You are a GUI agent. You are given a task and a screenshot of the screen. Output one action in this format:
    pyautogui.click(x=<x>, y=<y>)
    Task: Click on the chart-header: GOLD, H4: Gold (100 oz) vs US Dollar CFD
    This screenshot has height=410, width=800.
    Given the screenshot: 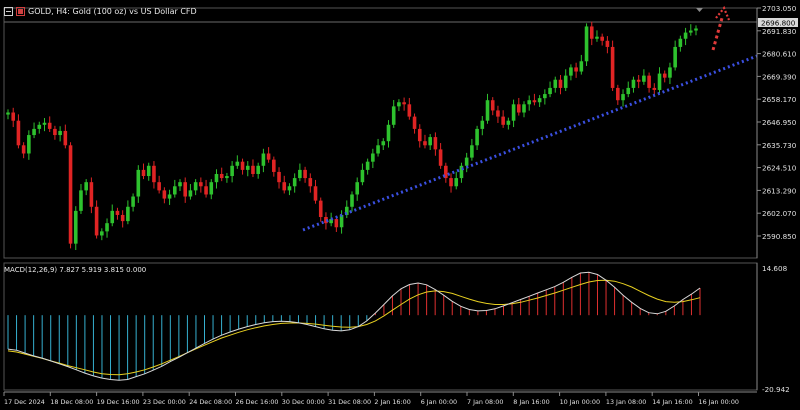 What is the action you would take?
    pyautogui.click(x=100, y=11)
    